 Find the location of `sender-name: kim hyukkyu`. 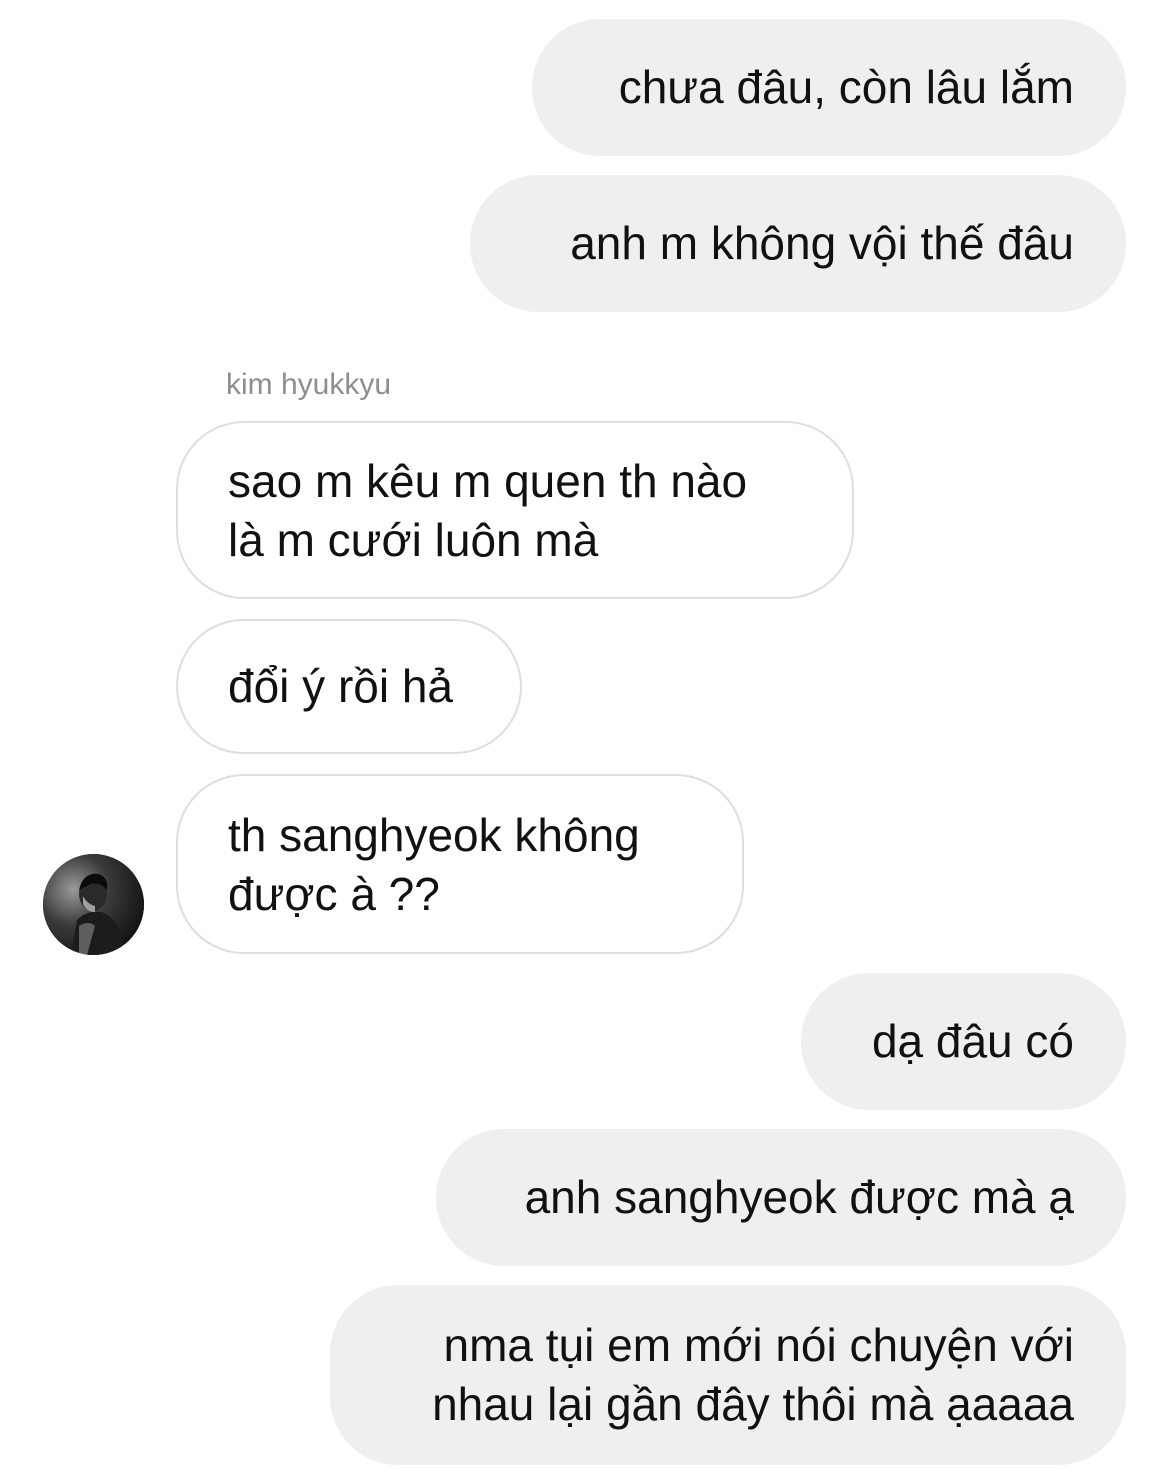

sender-name: kim hyukkyu is located at coordinates (309, 384).